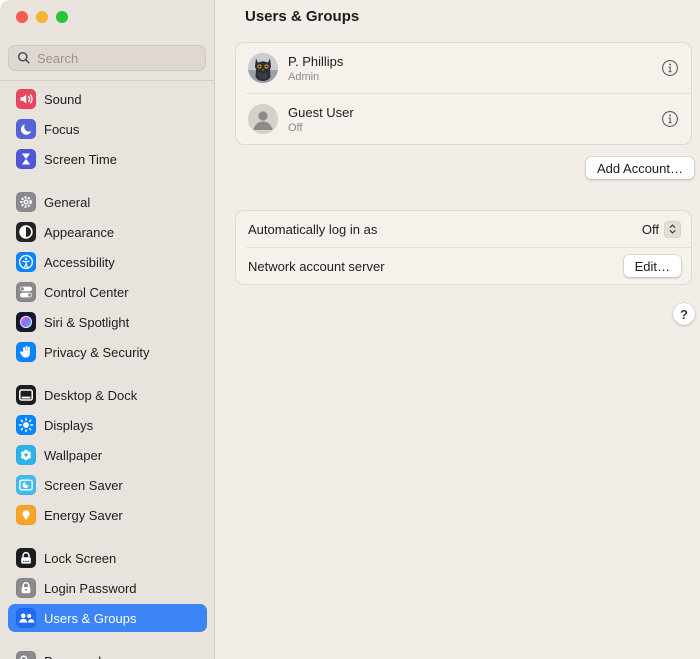  What do you see at coordinates (79, 232) in the screenshot?
I see `sidebar-item-label: Appearance` at bounding box center [79, 232].